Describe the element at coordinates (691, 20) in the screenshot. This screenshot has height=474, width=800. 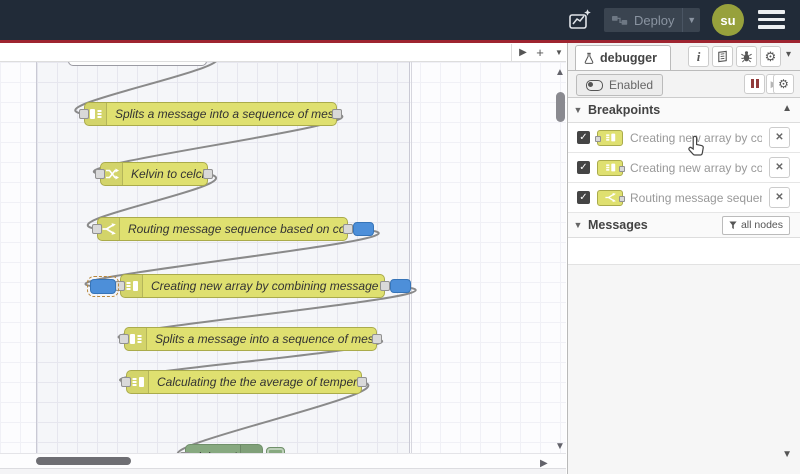
I see `deploy-options-caret: ▼` at that location.